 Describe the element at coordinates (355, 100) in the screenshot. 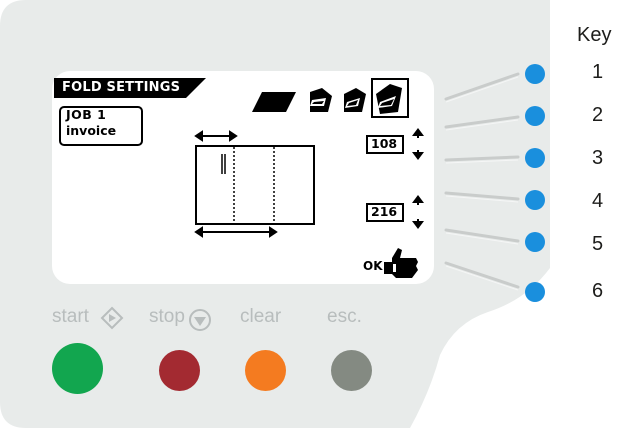

I see `letter-fold-icon` at that location.